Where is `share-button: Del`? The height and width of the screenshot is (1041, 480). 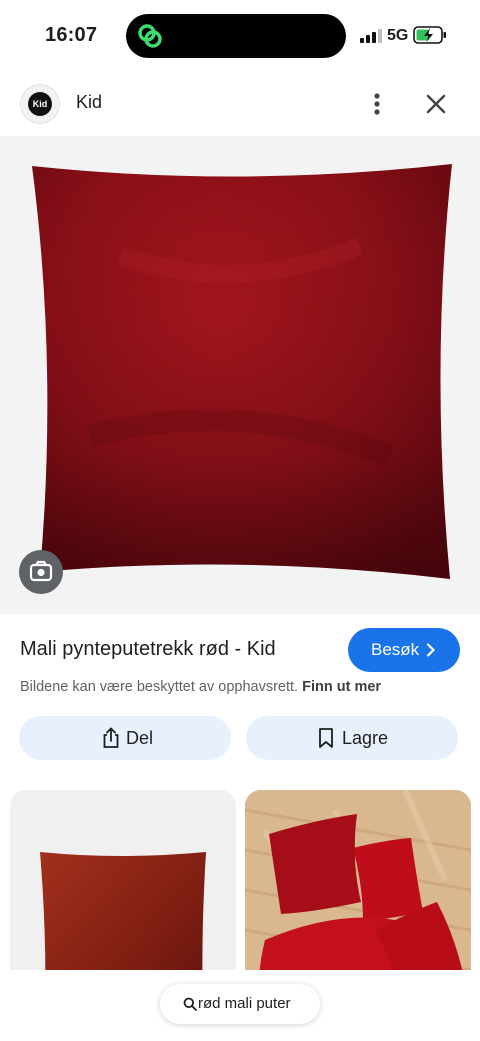 share-button: Del is located at coordinates (125, 738).